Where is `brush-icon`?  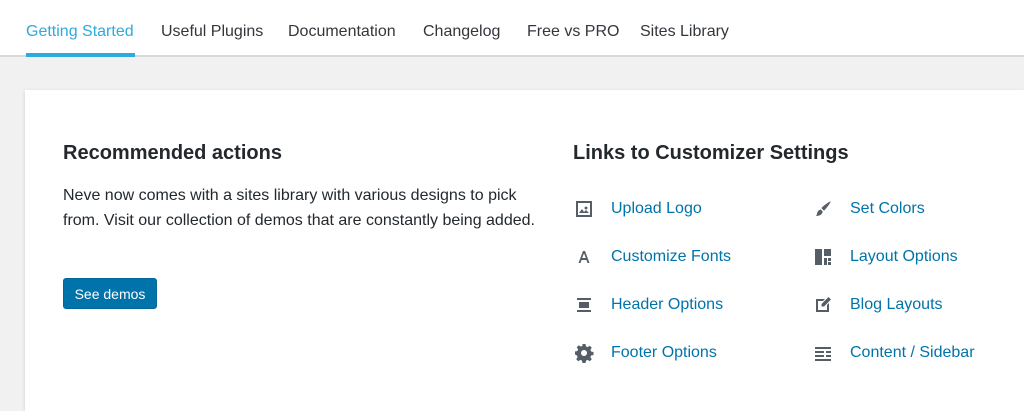
brush-icon is located at coordinates (823, 209).